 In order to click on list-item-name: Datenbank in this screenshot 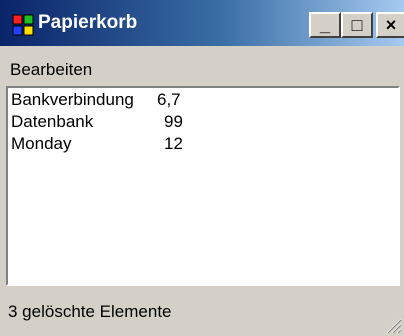, I will do `click(52, 121)`.